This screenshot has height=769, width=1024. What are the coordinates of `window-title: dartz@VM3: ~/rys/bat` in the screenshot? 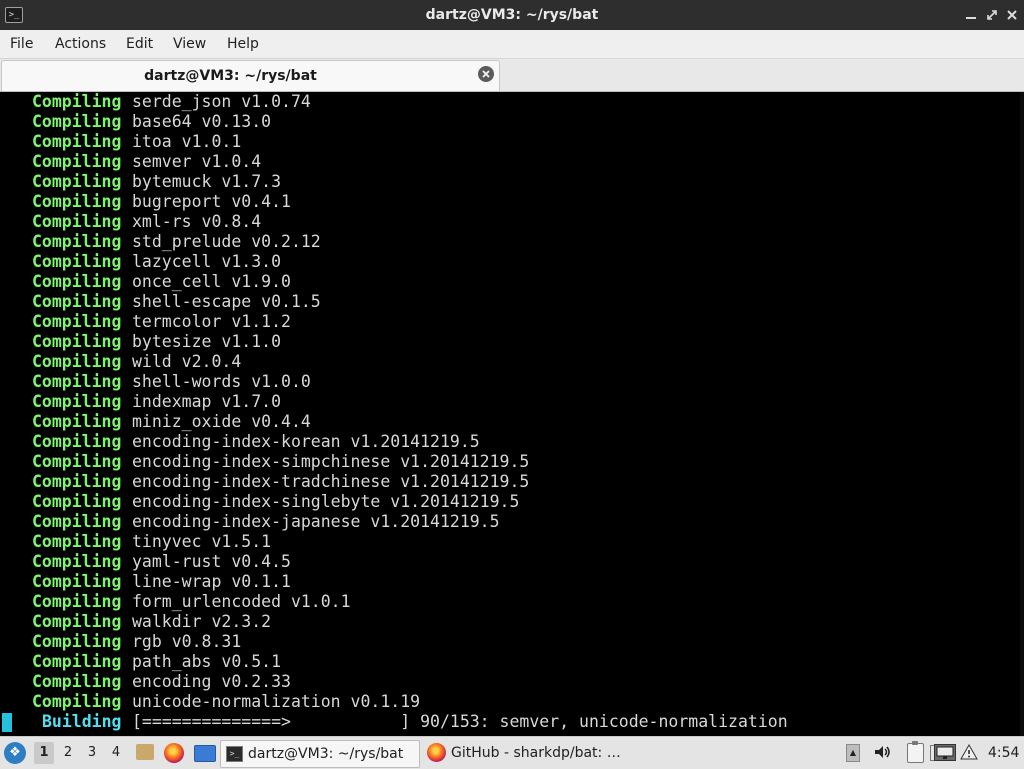 It's located at (512, 15).